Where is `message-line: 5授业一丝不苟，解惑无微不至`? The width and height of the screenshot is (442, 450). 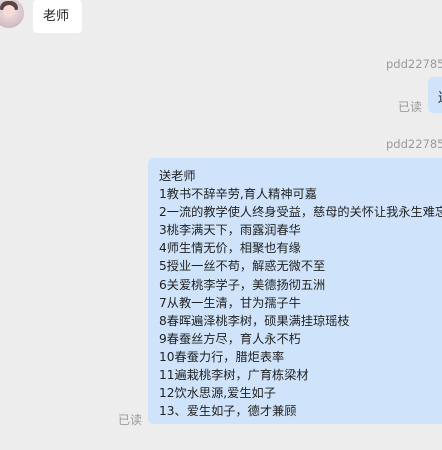 message-line: 5授业一丝不苟，解惑无微不至 is located at coordinates (242, 266).